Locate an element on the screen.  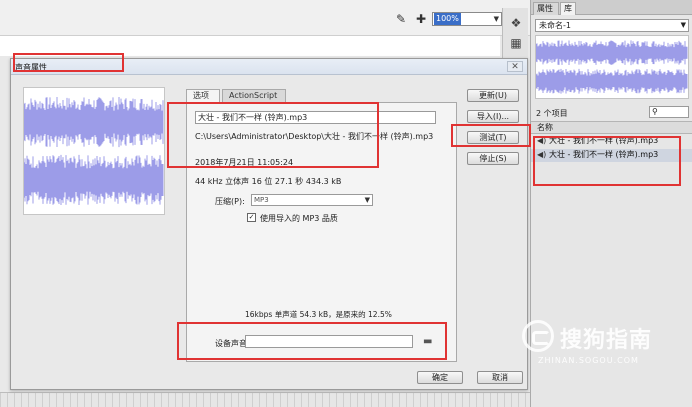
sogou-logo-icon is located at coordinates (538, 336).